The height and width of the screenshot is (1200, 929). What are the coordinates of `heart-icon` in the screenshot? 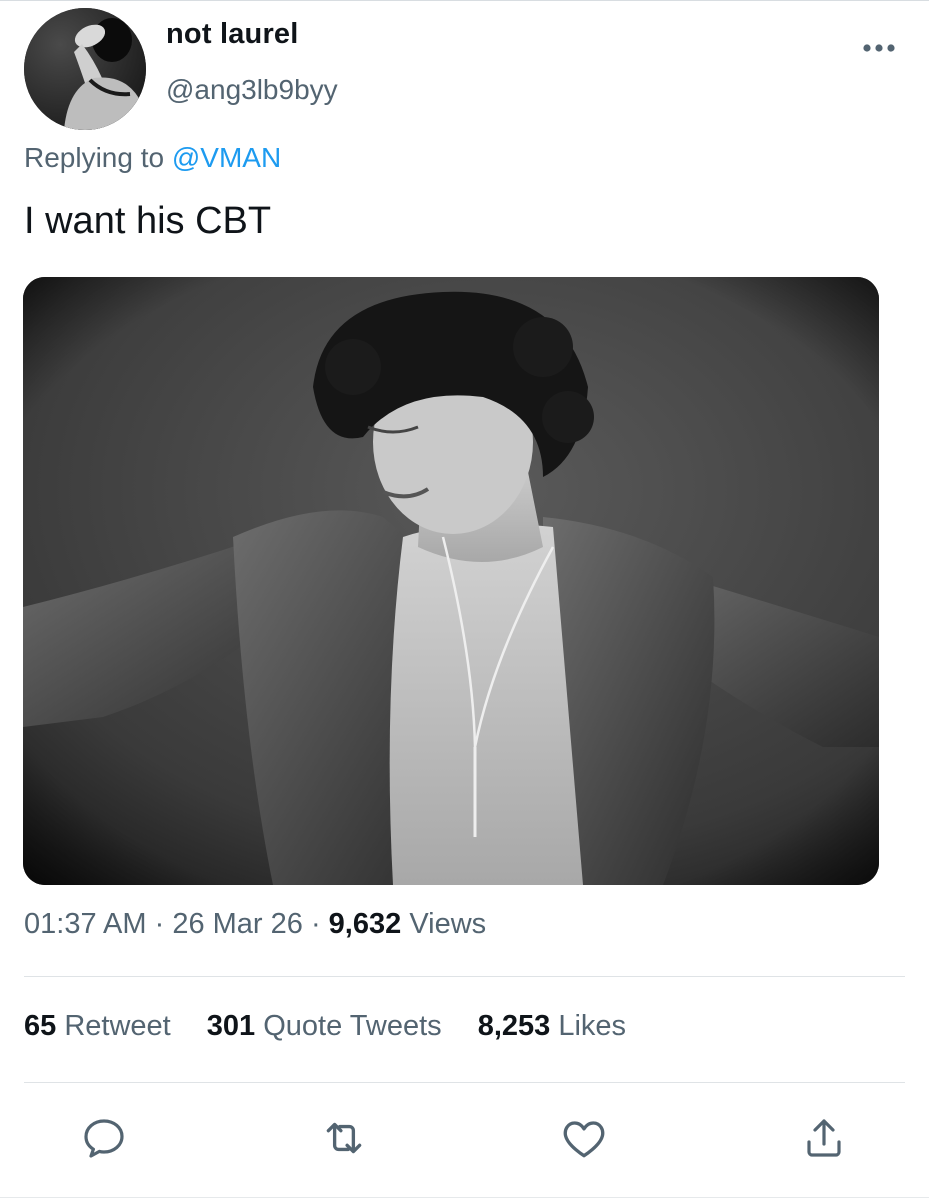 It's located at (584, 1139).